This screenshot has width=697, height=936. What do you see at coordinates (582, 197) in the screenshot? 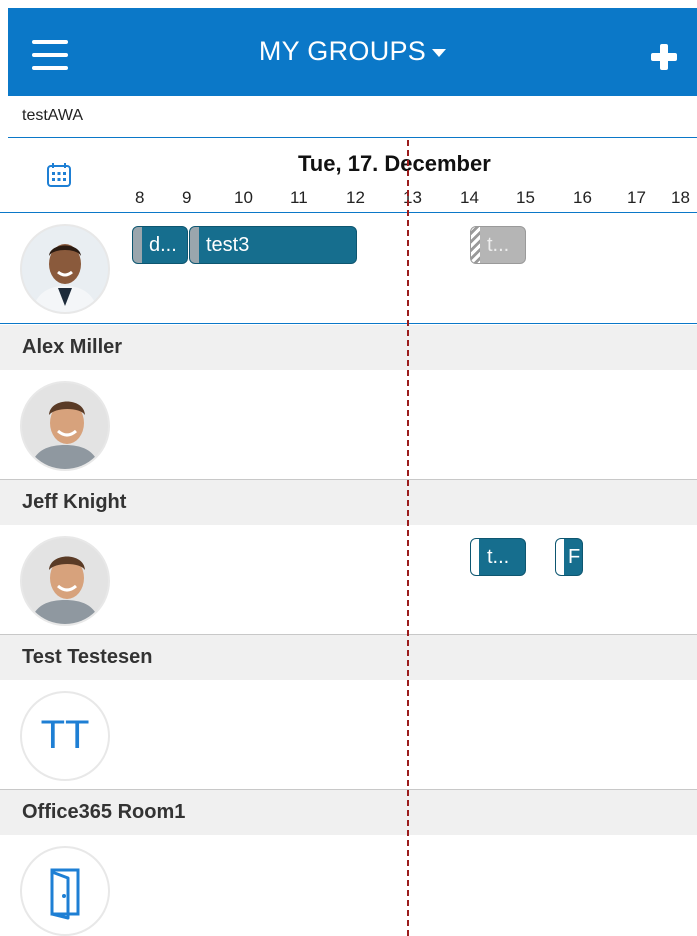
I see `hour-label: 16` at bounding box center [582, 197].